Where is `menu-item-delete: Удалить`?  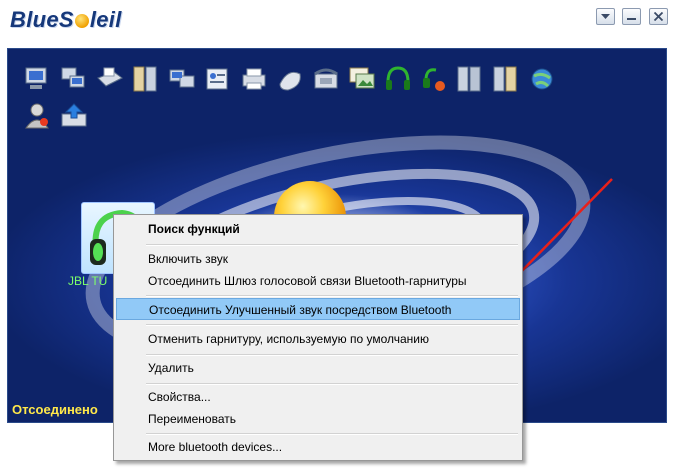 menu-item-delete: Удалить is located at coordinates (318, 368).